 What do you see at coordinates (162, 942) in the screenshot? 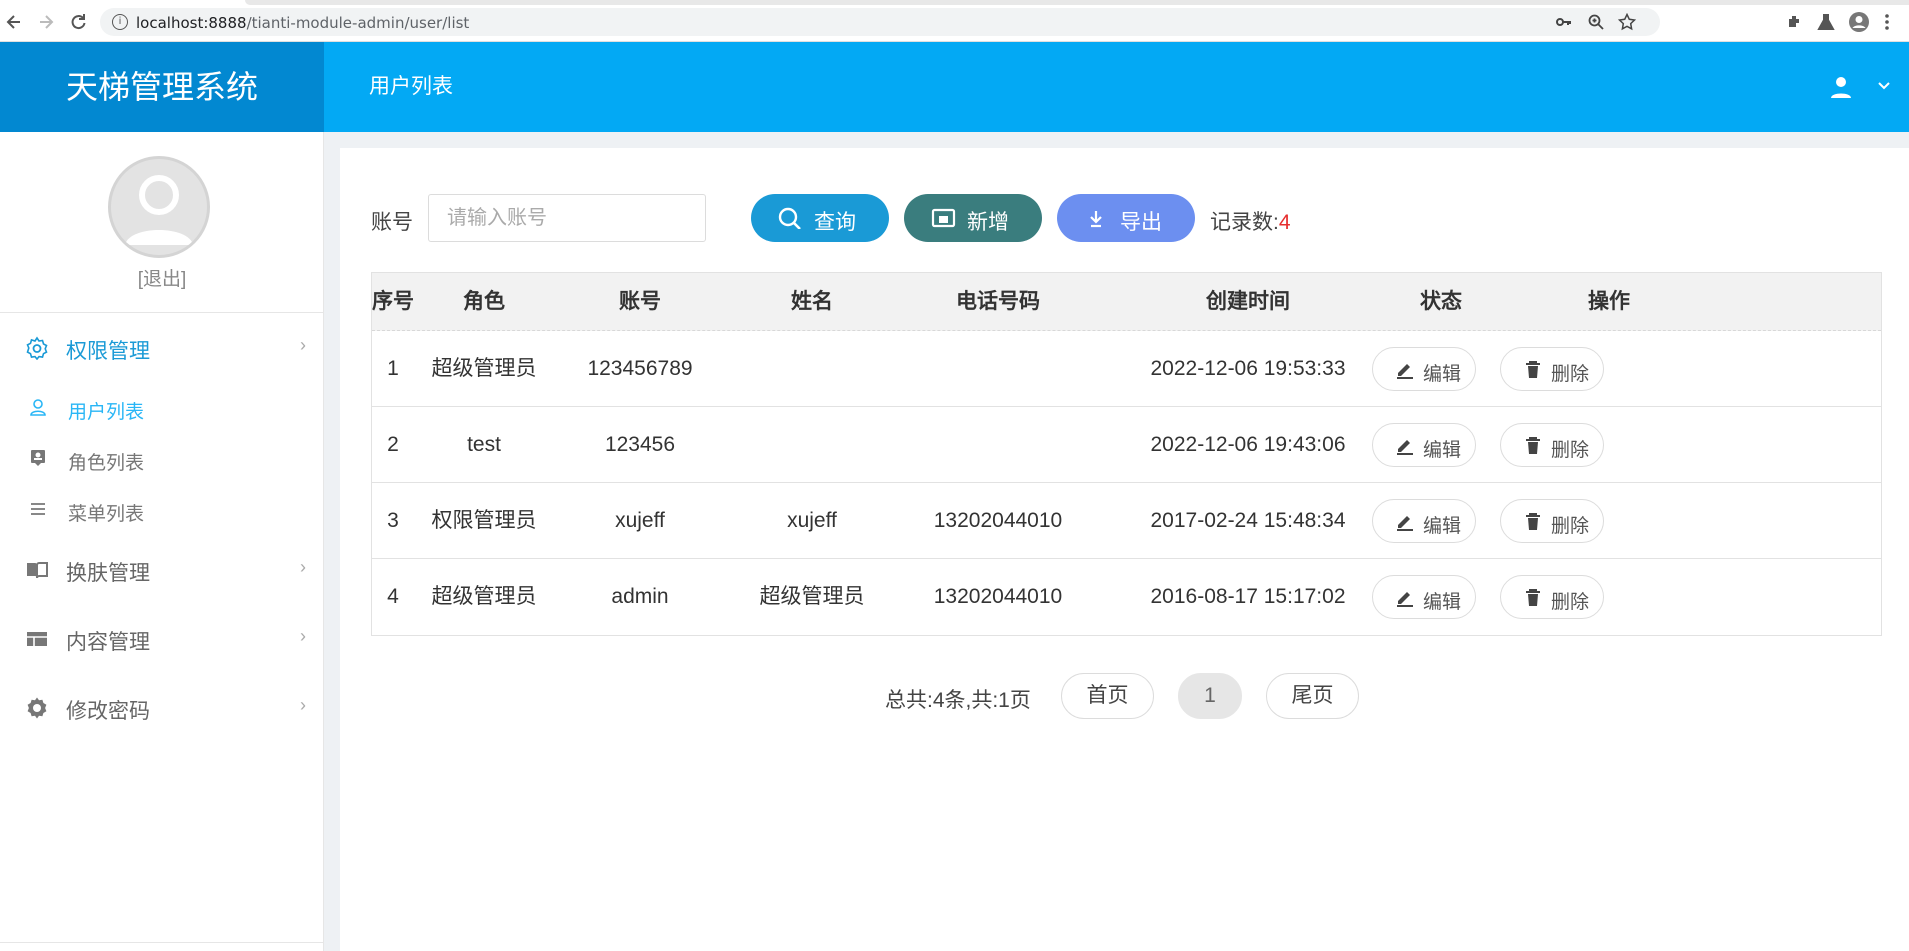
I see `sidebar-footer-divider` at bounding box center [162, 942].